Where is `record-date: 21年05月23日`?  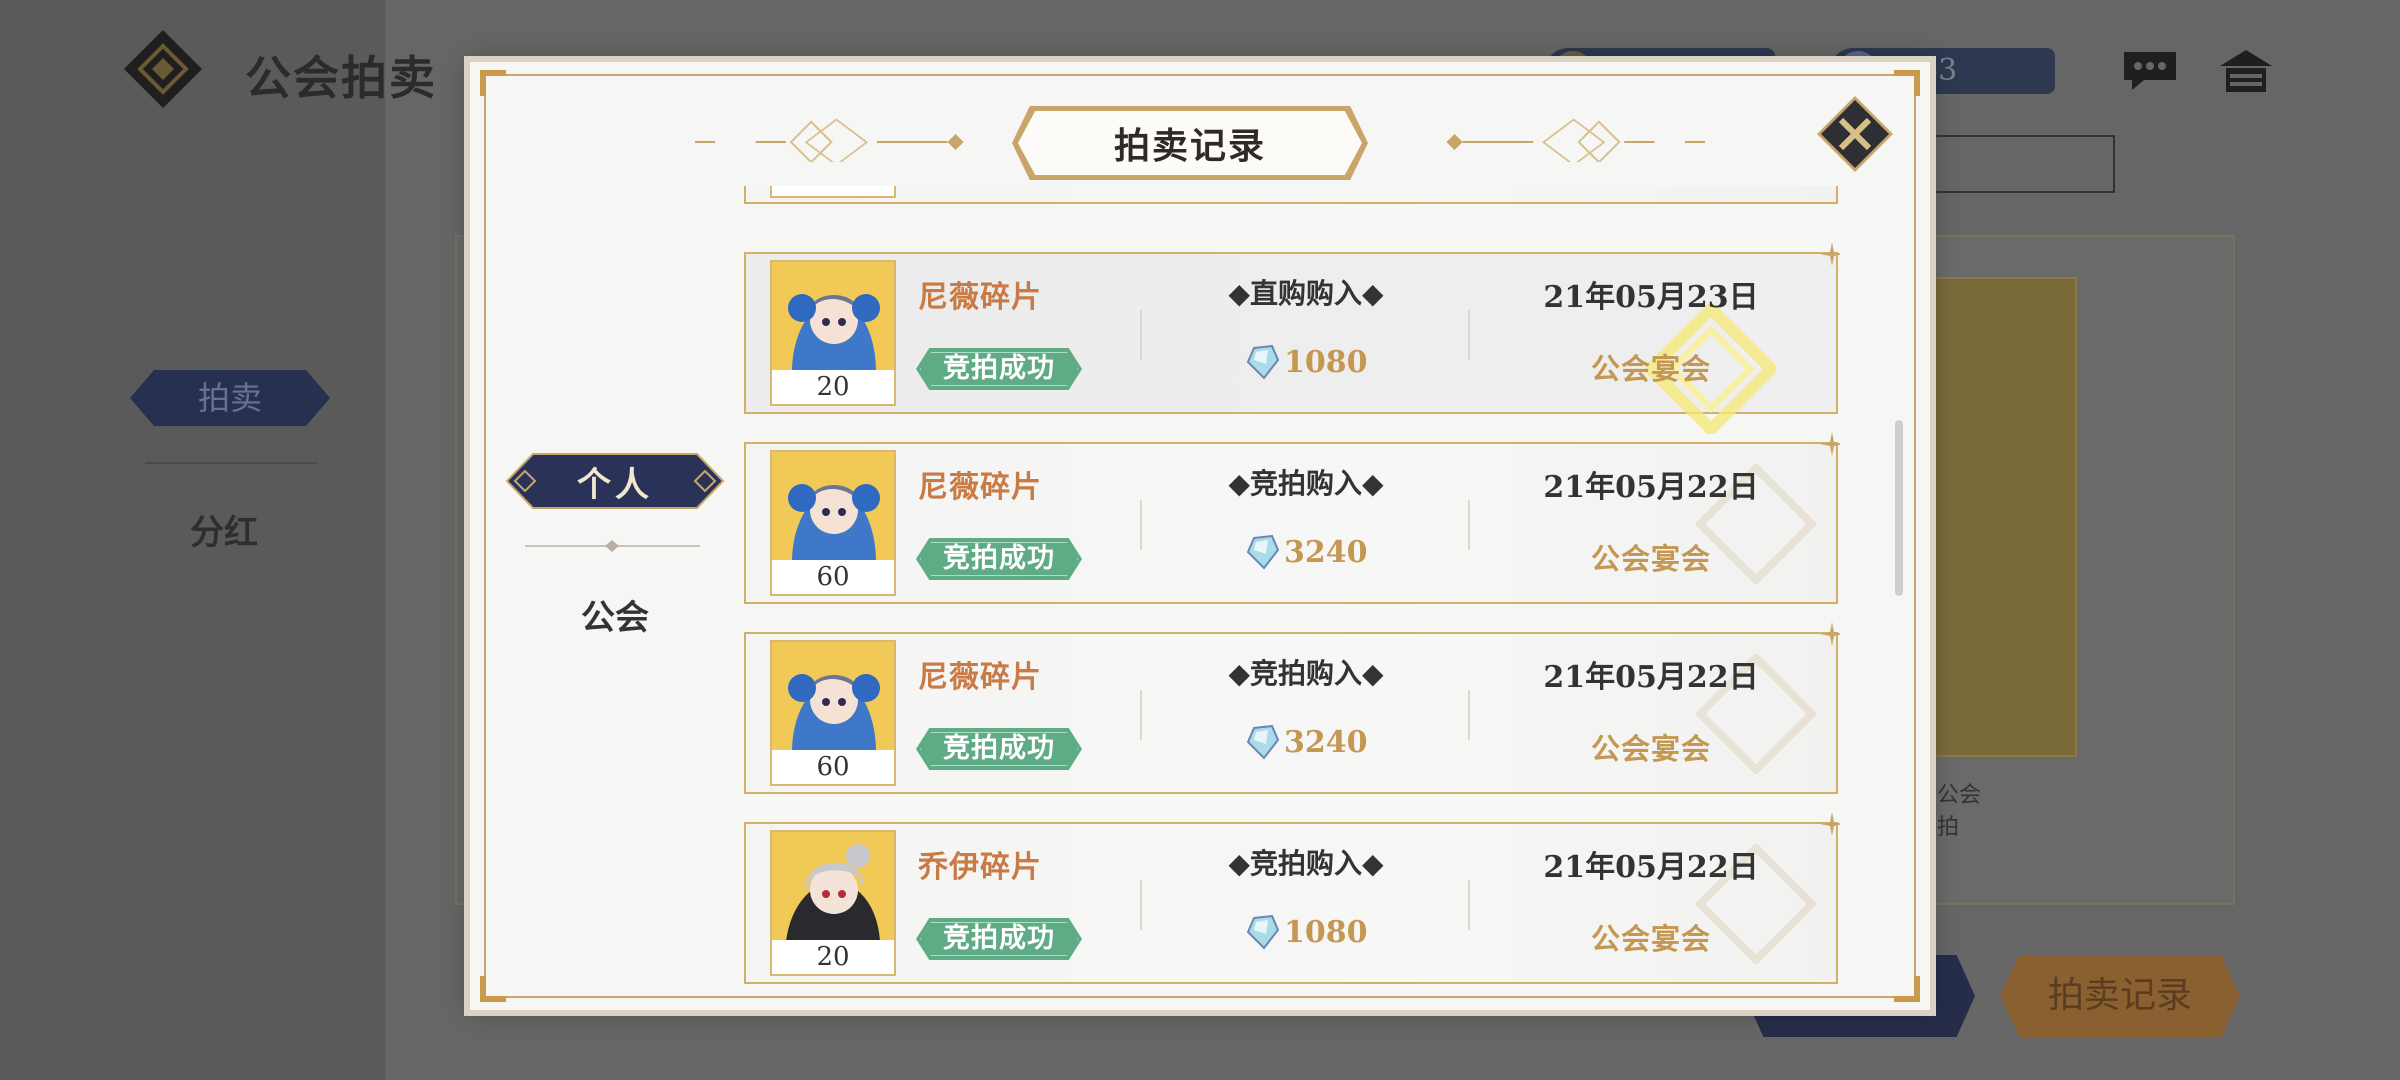 record-date: 21年05月23日 is located at coordinates (1651, 297).